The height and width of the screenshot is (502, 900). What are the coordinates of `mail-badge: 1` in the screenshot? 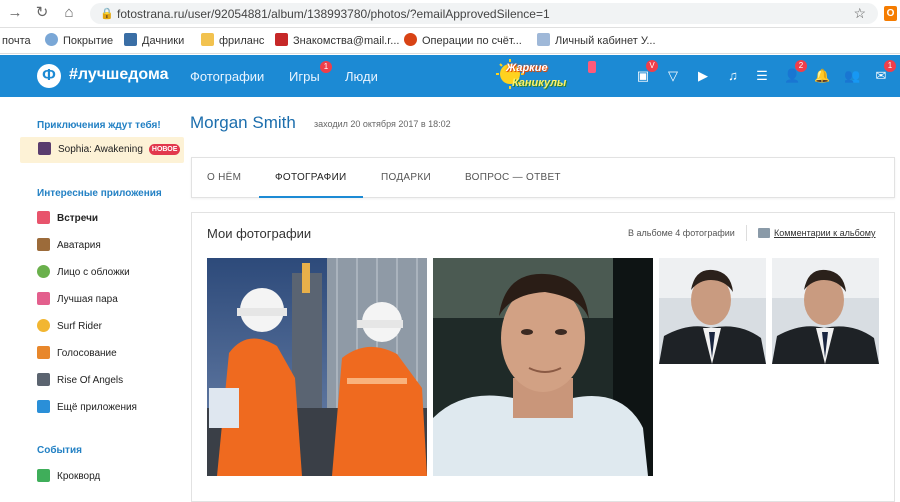 It's located at (890, 66).